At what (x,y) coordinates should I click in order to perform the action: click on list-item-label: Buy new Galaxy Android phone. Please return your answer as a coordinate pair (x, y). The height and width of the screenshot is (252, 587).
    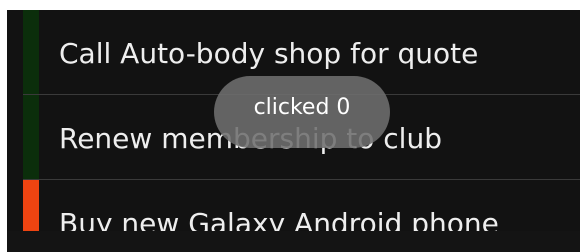
    Looking at the image, I should click on (279, 219).